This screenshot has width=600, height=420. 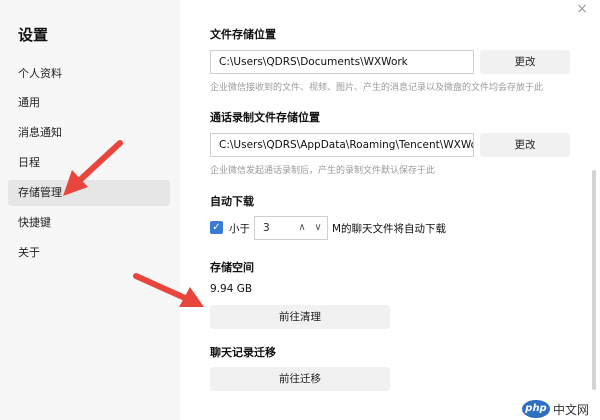 I want to click on watermark: php 中文网, so click(x=559, y=409).